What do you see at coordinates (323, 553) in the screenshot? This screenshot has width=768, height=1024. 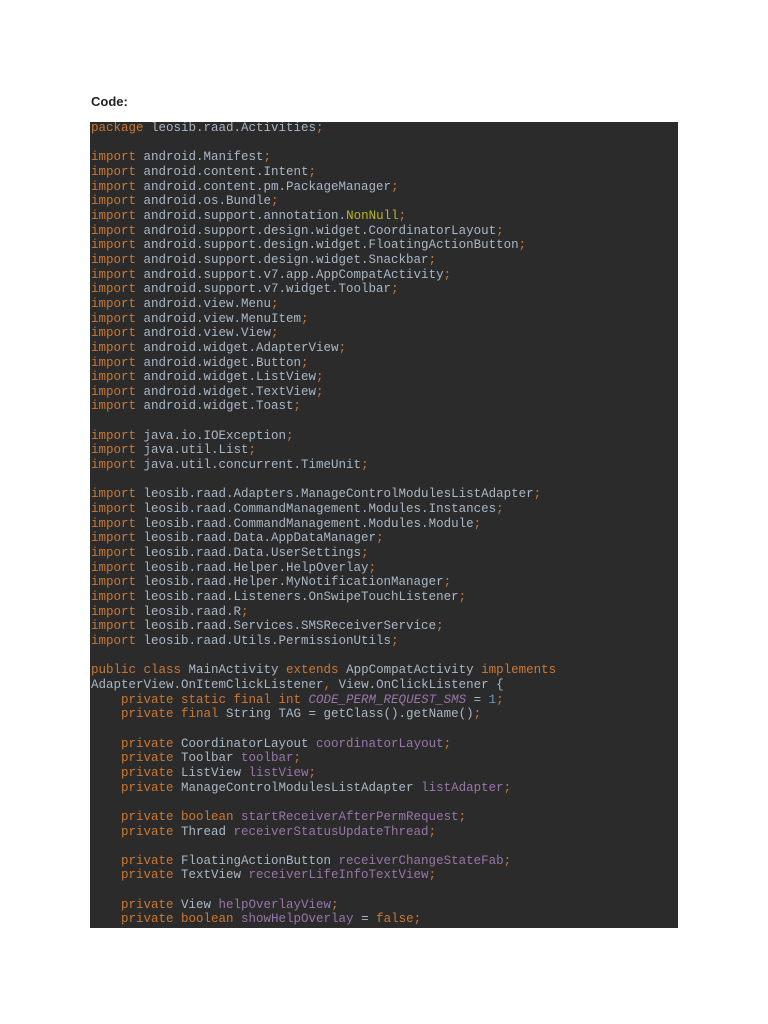 I see `code-line: import leosib.raad.Data.UserSettings;` at bounding box center [323, 553].